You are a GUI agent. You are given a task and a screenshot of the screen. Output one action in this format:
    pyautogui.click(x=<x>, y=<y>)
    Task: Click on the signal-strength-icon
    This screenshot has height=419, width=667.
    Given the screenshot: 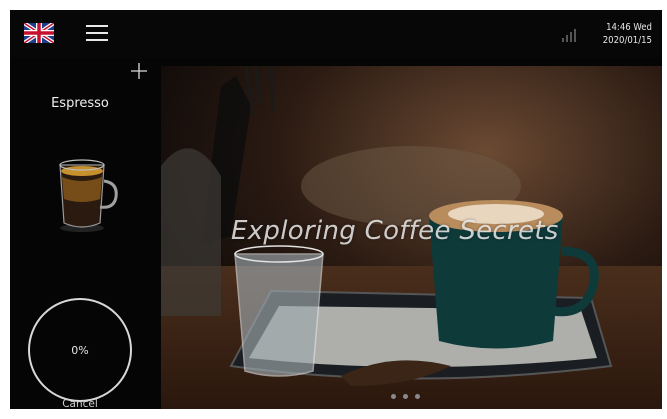 What is the action you would take?
    pyautogui.click(x=569, y=35)
    